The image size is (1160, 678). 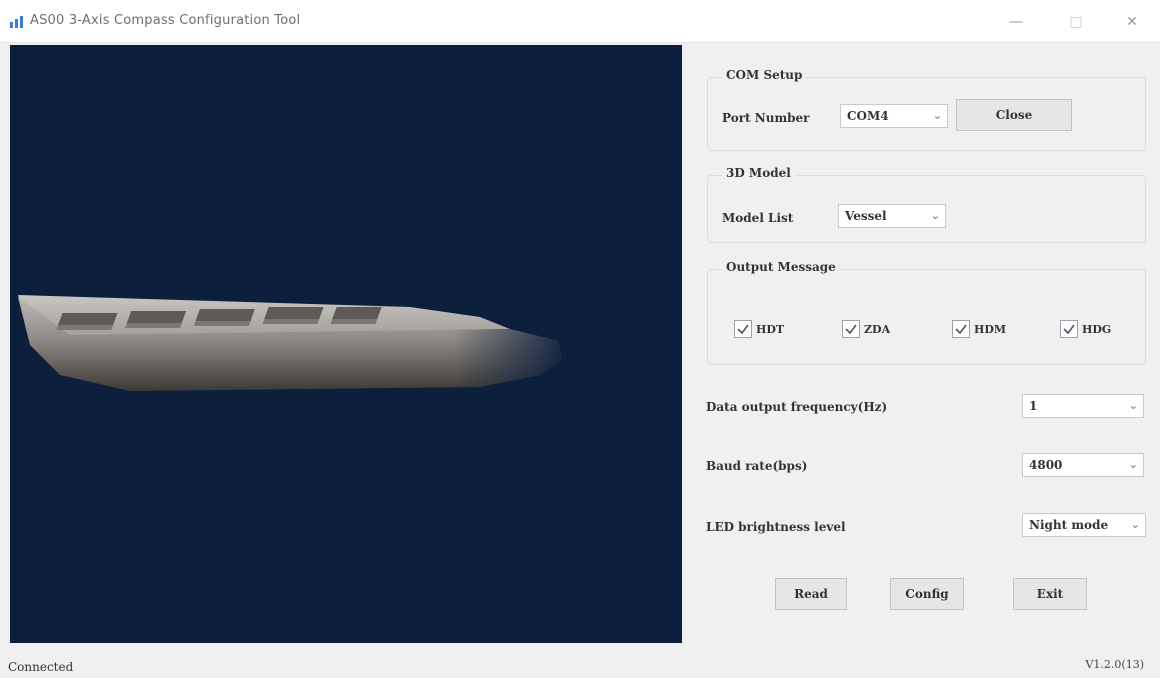 I want to click on model-group: 3D Model Model List Vessel ⌄, so click(x=926, y=204).